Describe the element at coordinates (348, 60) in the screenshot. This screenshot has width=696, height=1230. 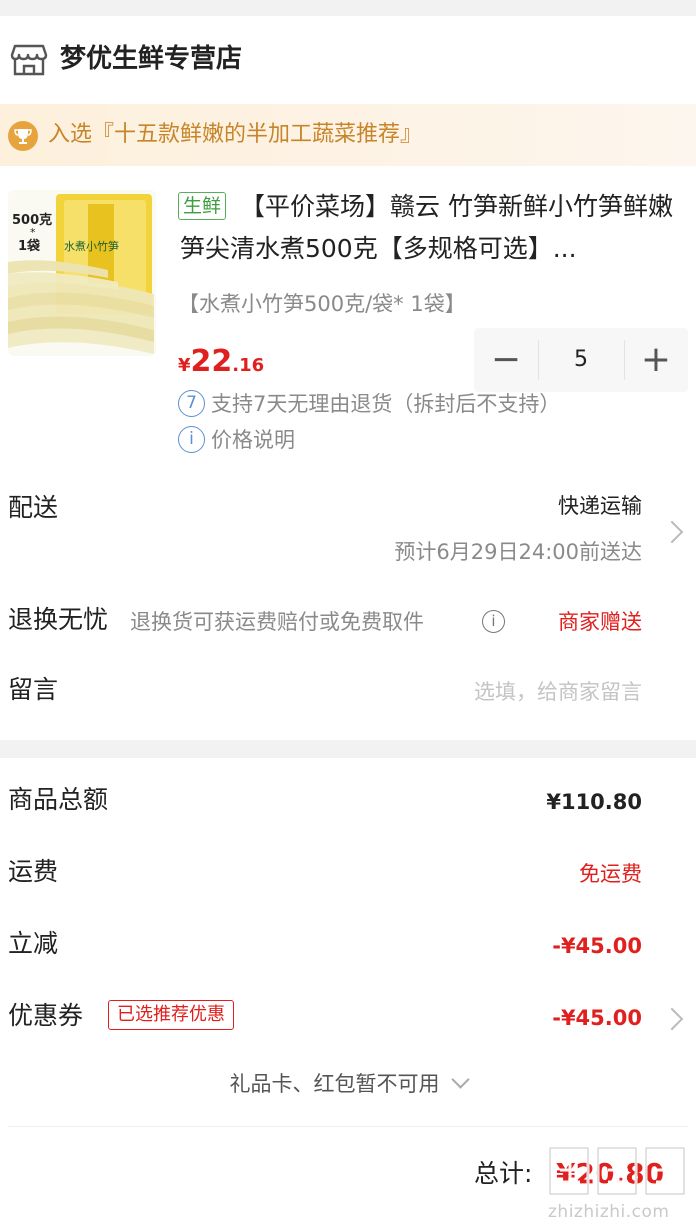
I see `store-header: 梦优生鲜专营店` at that location.